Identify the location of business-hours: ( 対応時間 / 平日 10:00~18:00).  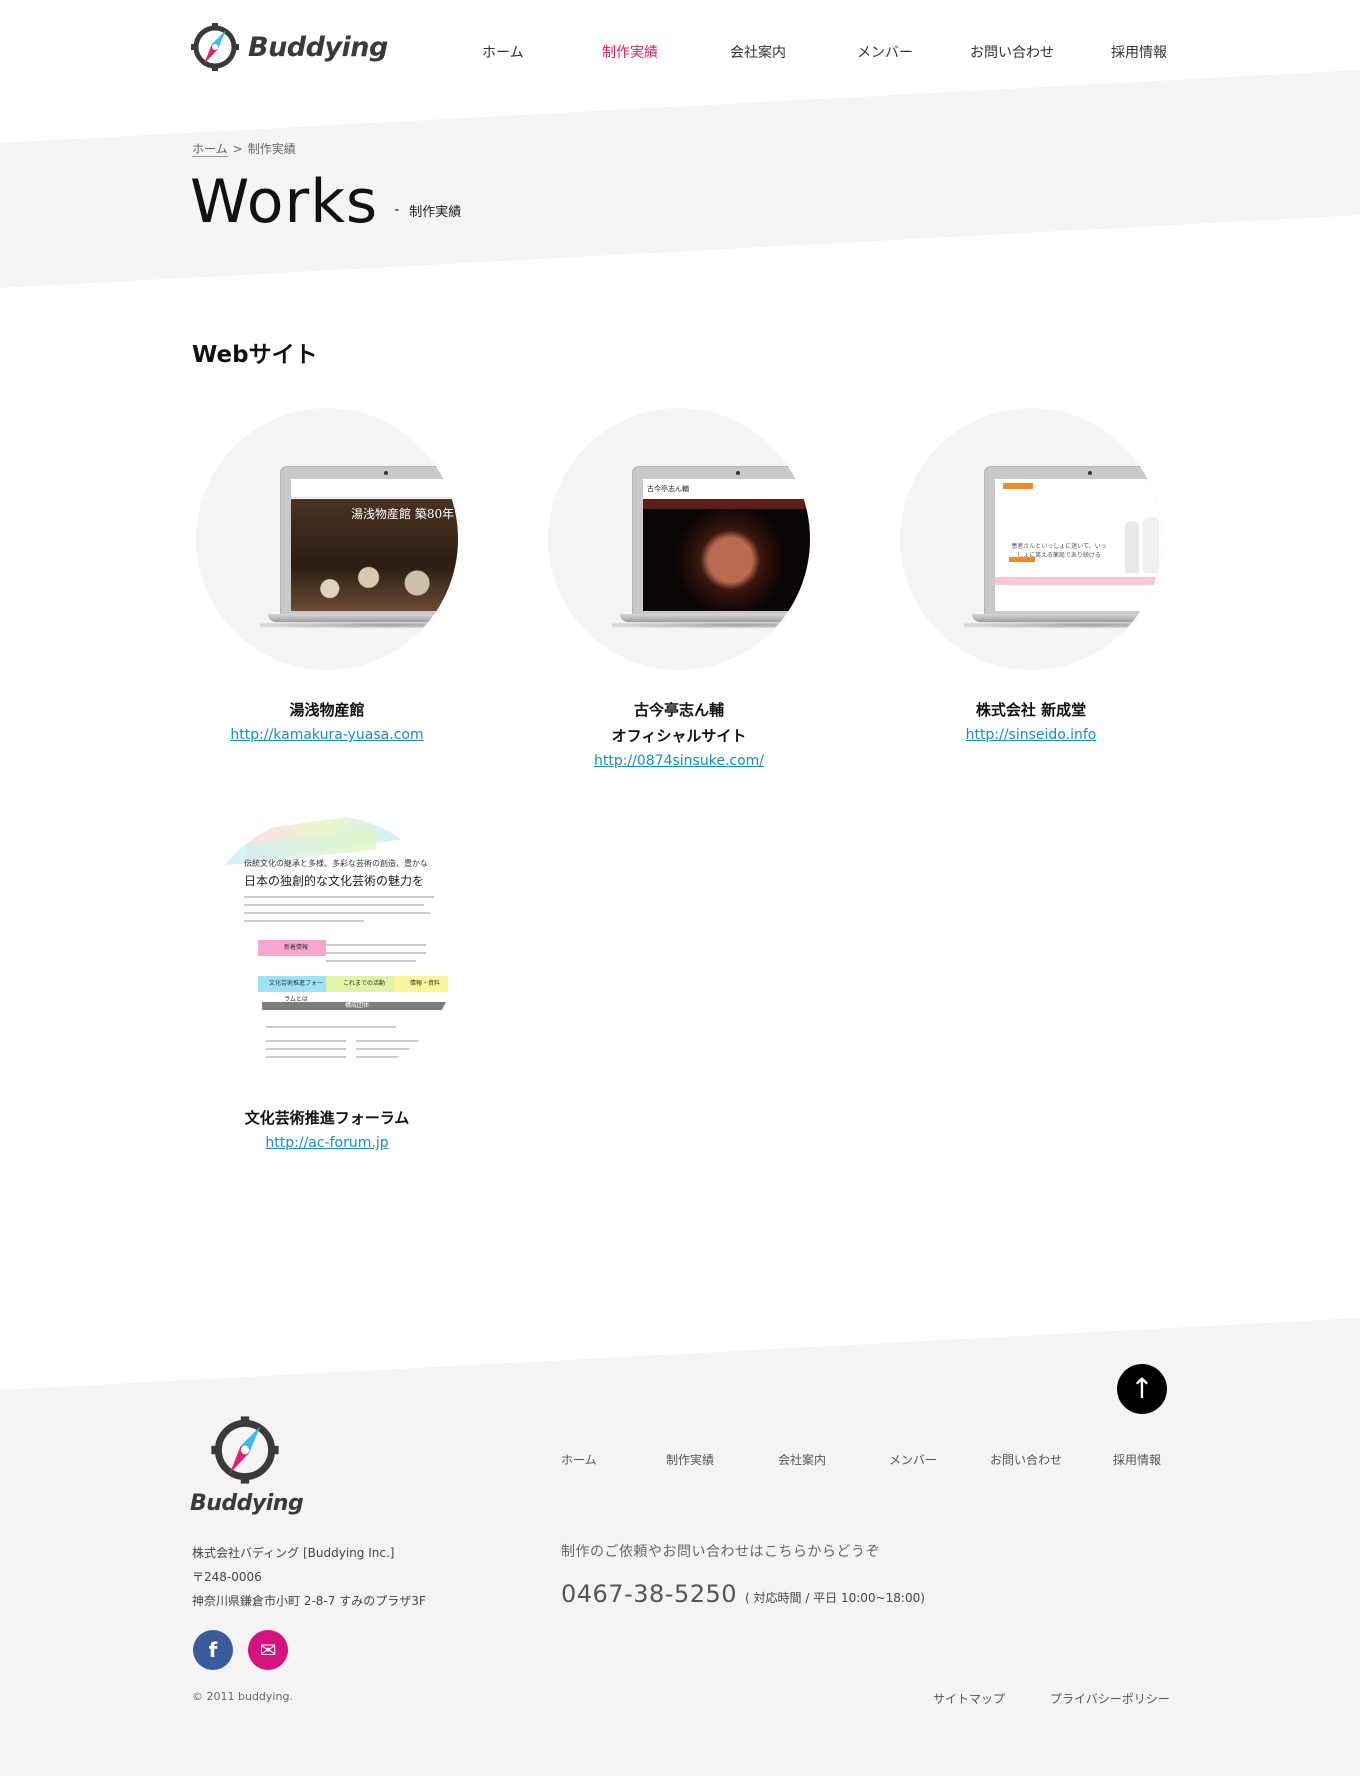
(835, 1598).